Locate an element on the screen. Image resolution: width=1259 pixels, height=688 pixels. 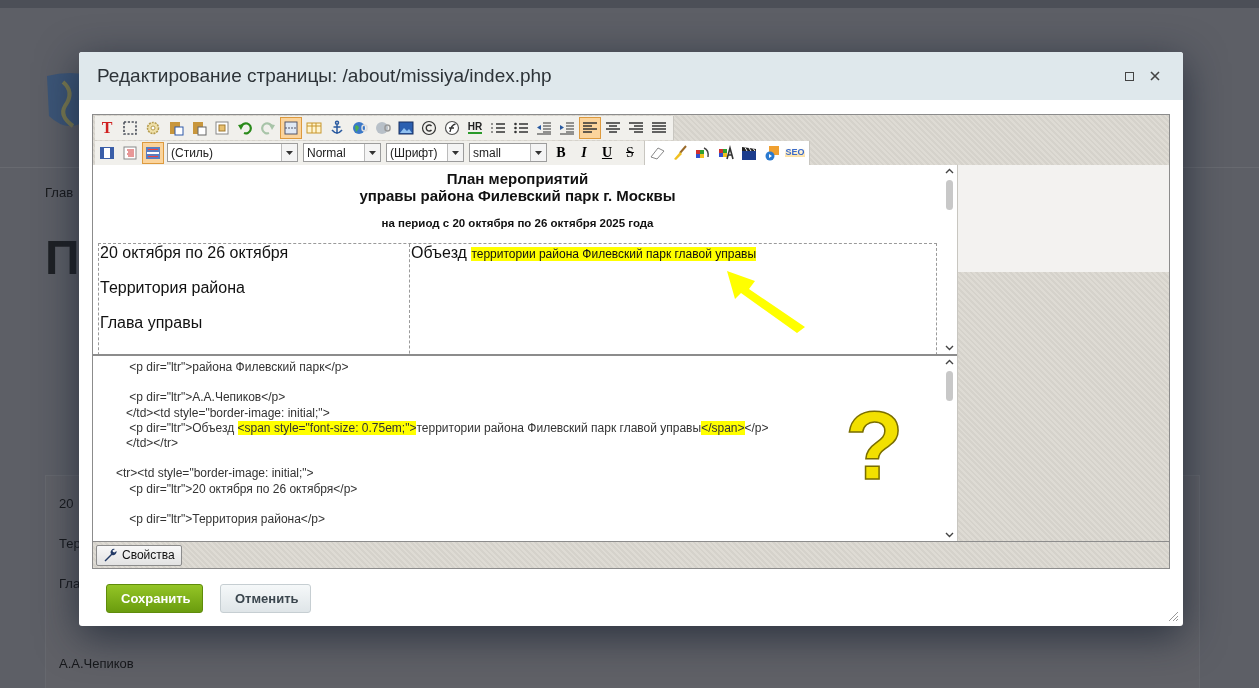
copyright-icon is located at coordinates (429, 127).